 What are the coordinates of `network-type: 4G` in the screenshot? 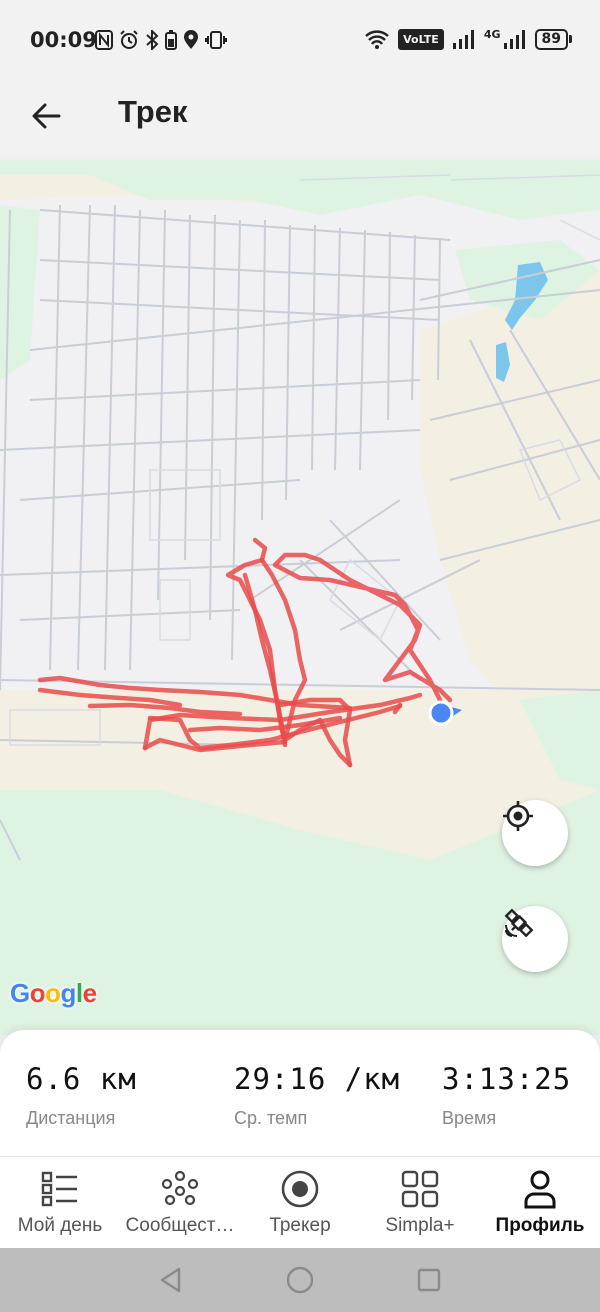 It's located at (492, 34).